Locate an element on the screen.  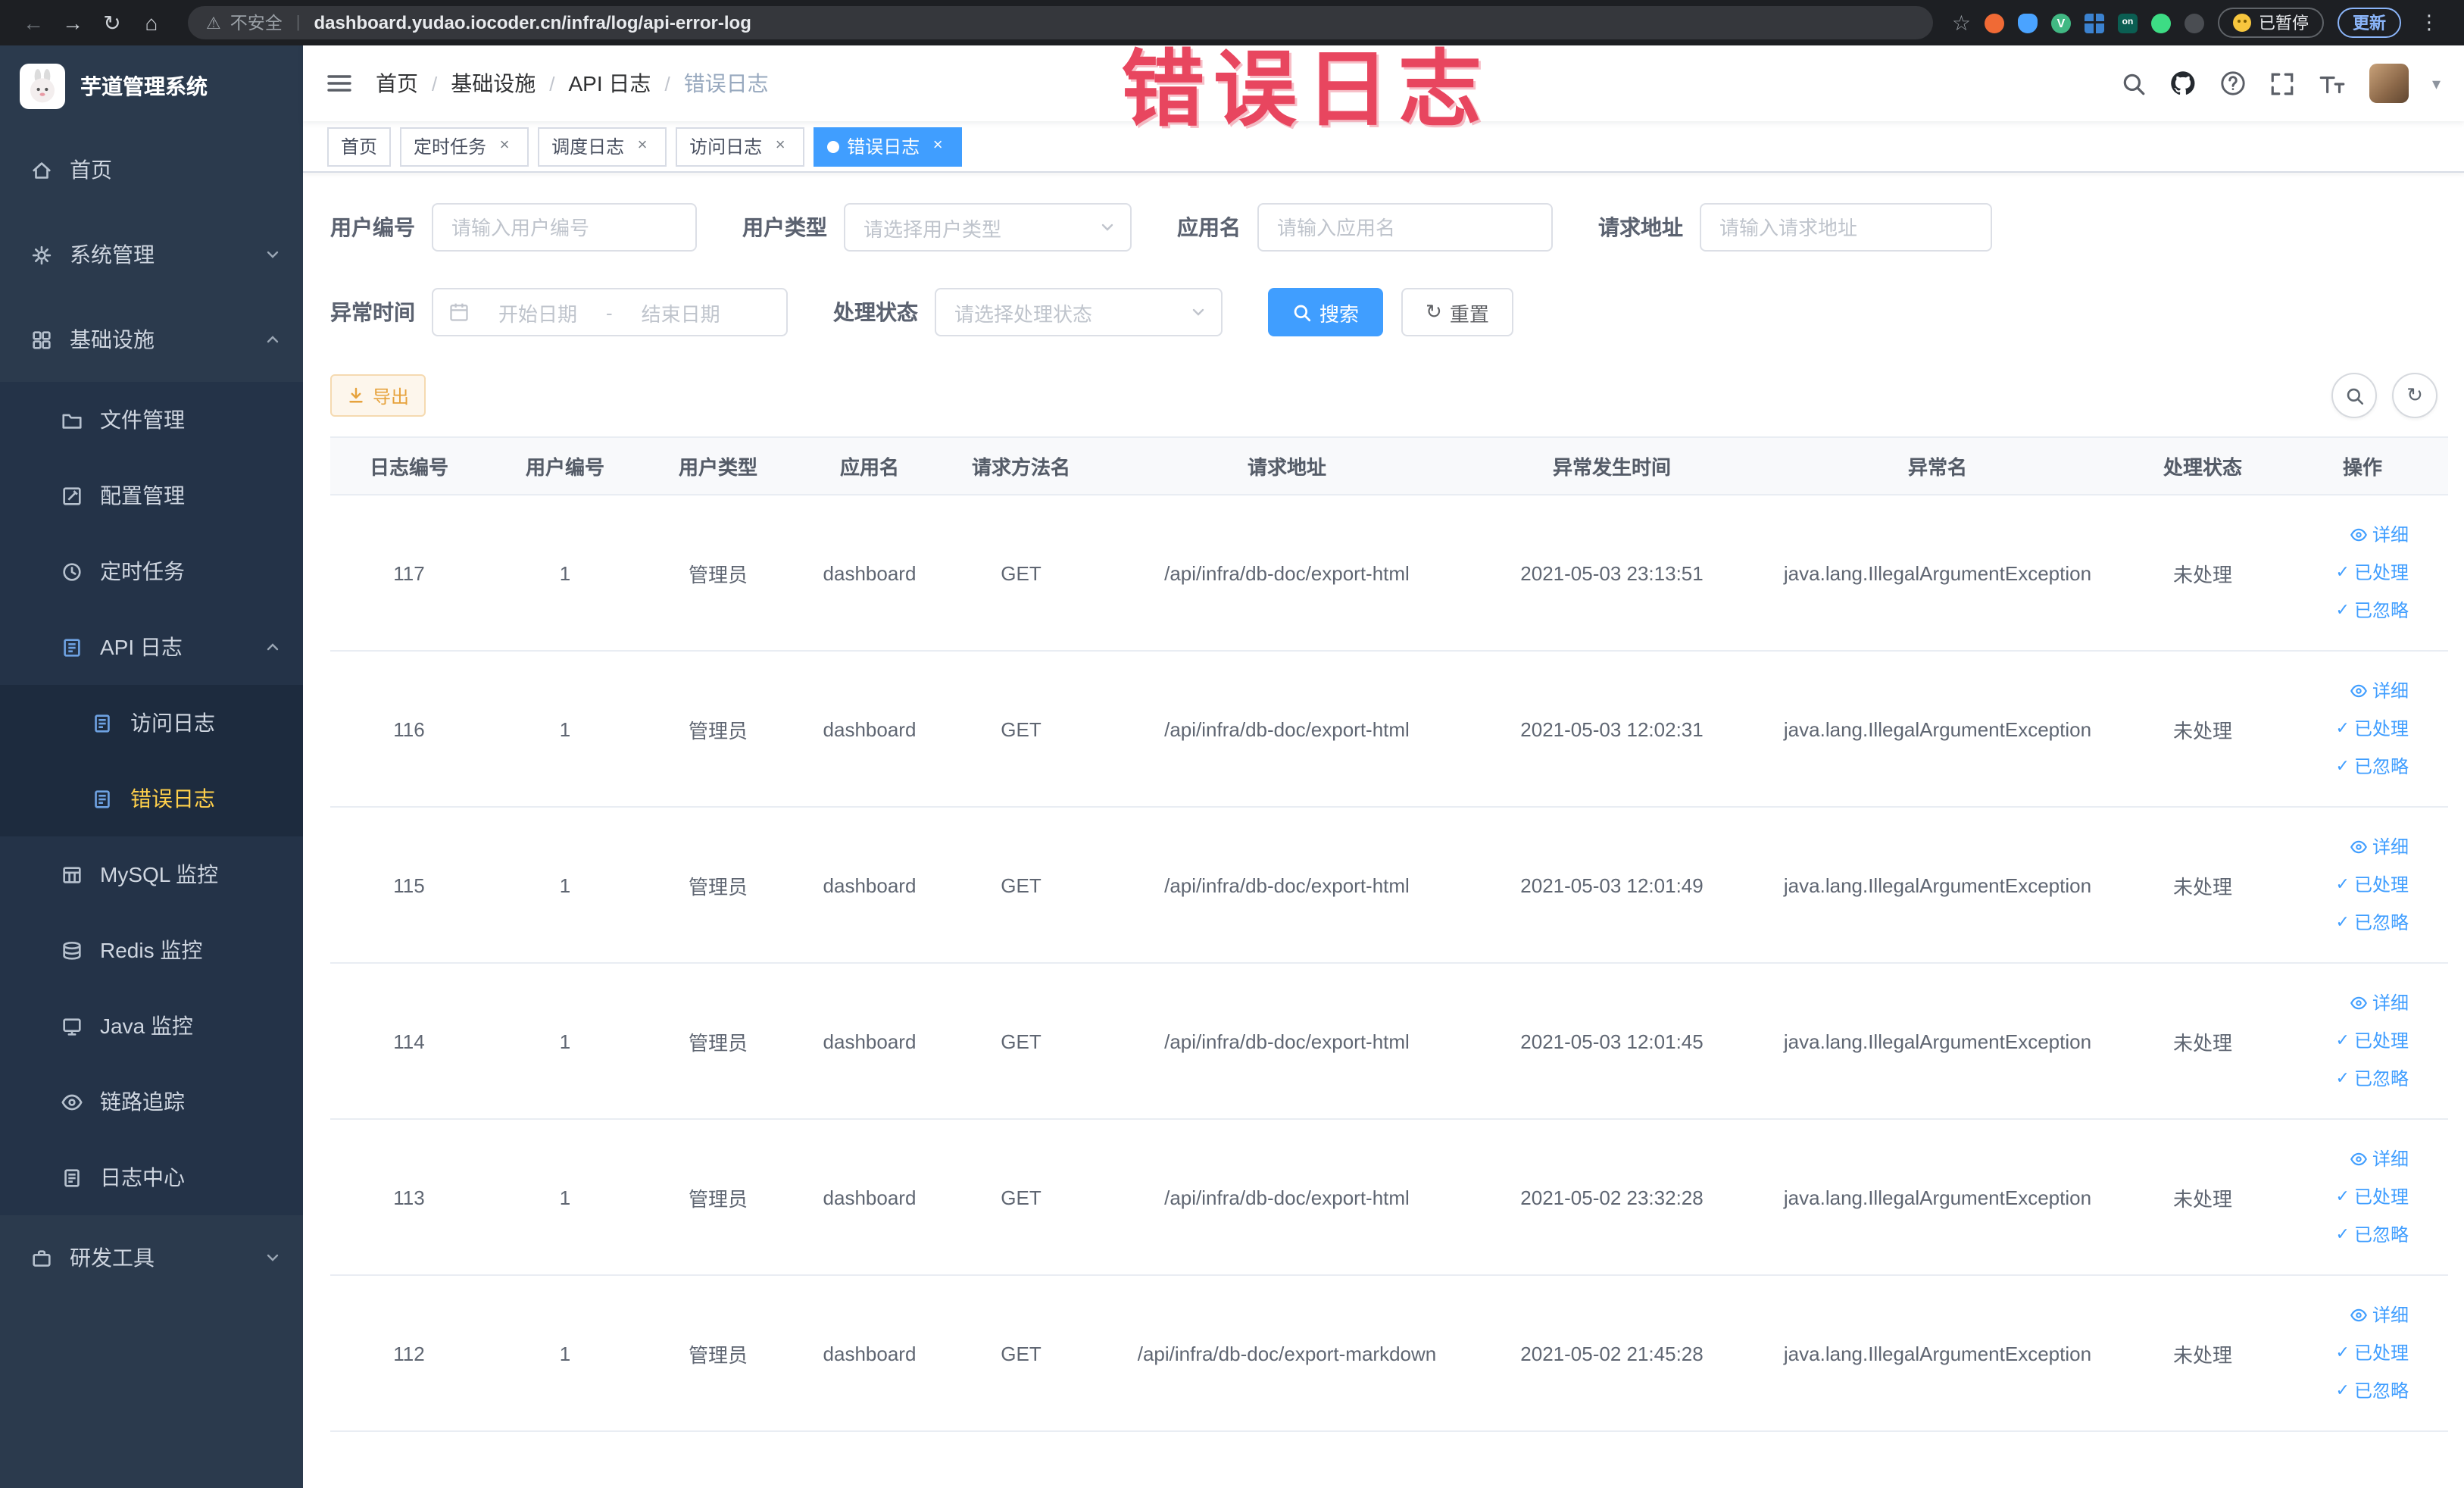
sidebar-collapse-icon is located at coordinates (339, 83).